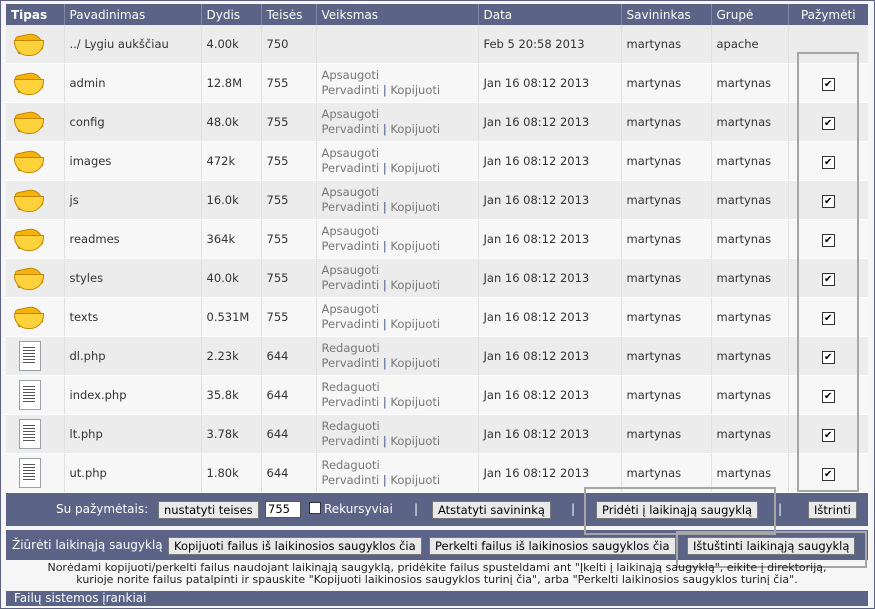  What do you see at coordinates (30, 395) in the screenshot?
I see `file-icon` at bounding box center [30, 395].